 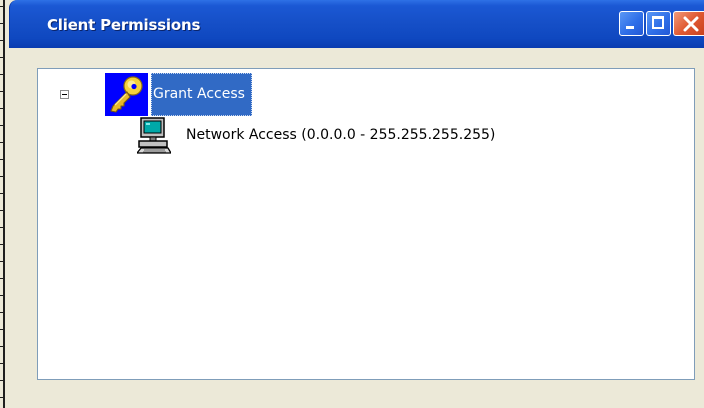 What do you see at coordinates (630, 27) in the screenshot?
I see `minimize-icon` at bounding box center [630, 27].